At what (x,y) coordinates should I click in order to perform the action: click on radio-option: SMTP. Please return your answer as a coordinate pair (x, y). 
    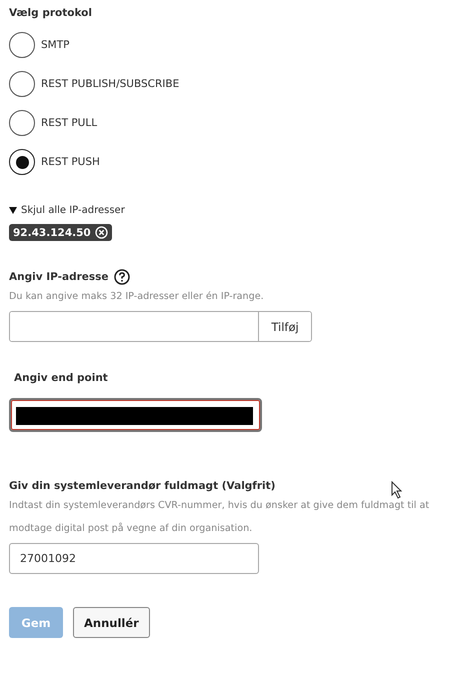
    Looking at the image, I should click on (94, 45).